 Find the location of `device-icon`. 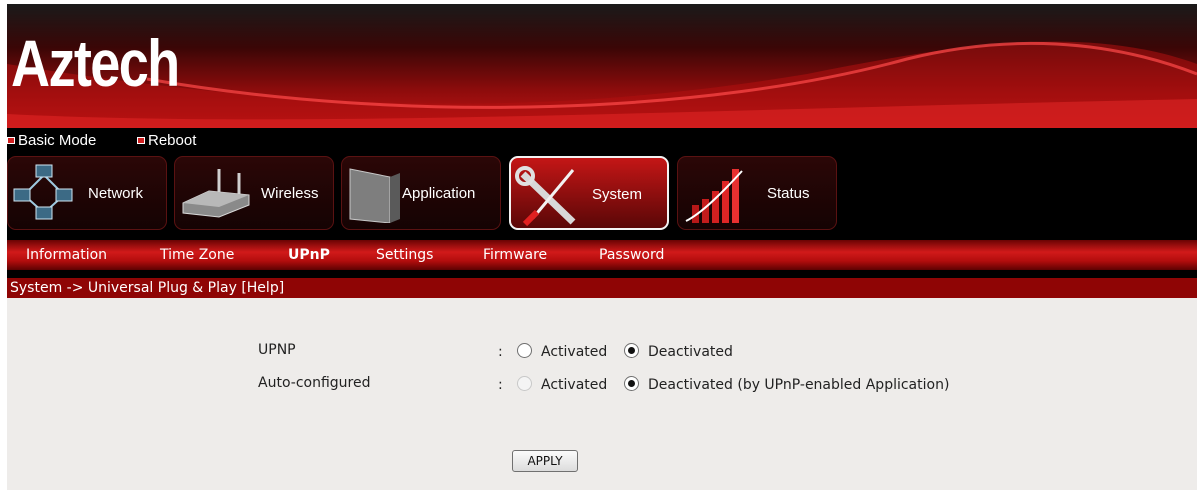

device-icon is located at coordinates (374, 195).